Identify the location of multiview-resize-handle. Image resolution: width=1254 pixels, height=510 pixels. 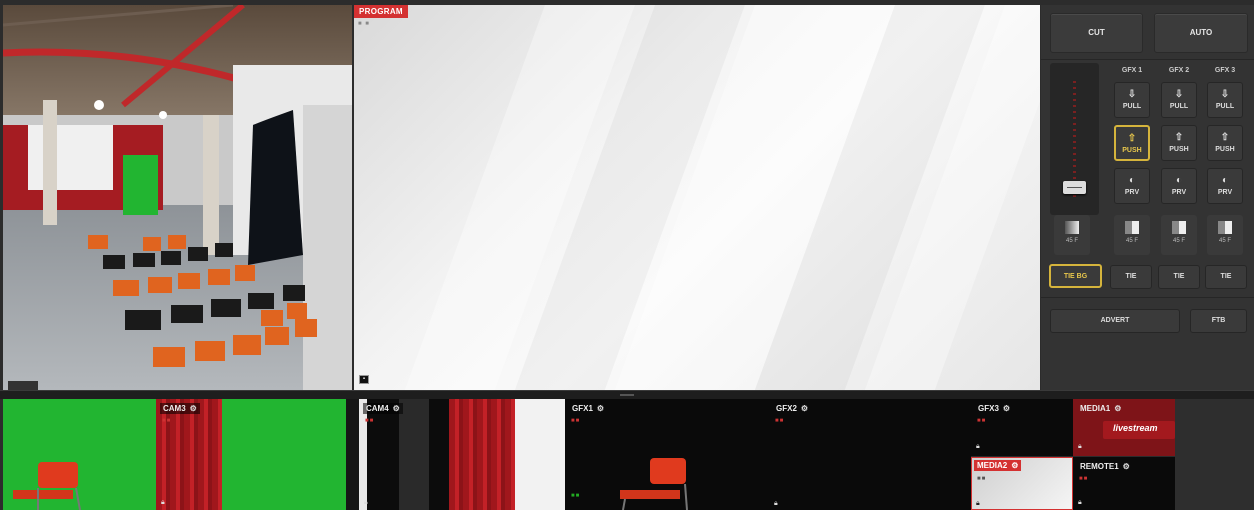
(627, 394).